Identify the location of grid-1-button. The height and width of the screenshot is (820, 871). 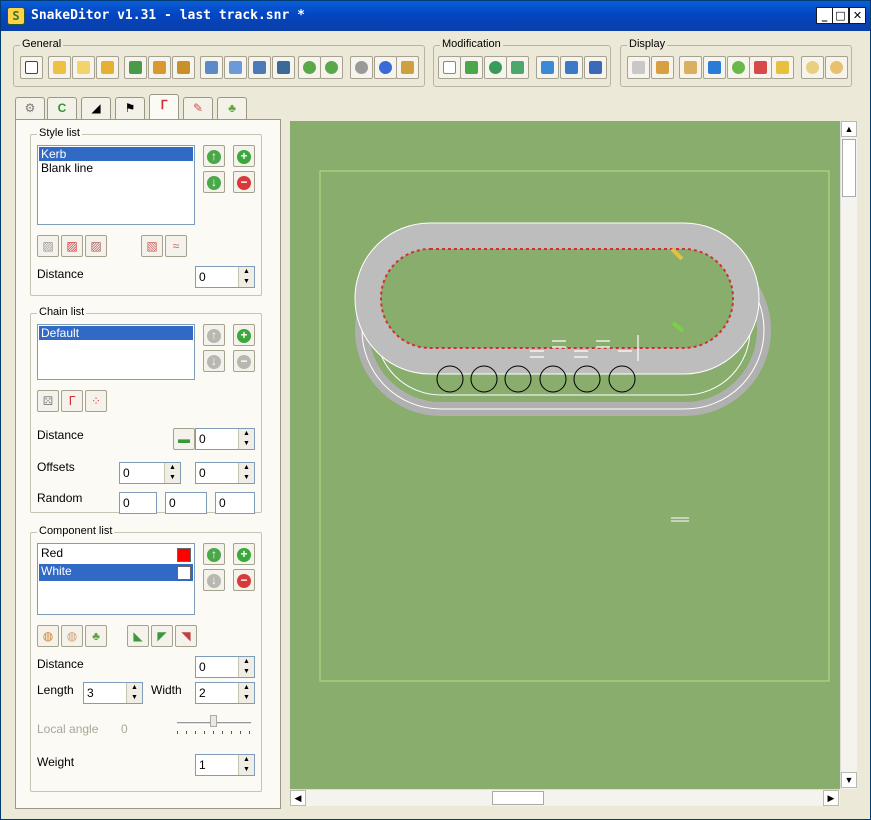
(211, 67).